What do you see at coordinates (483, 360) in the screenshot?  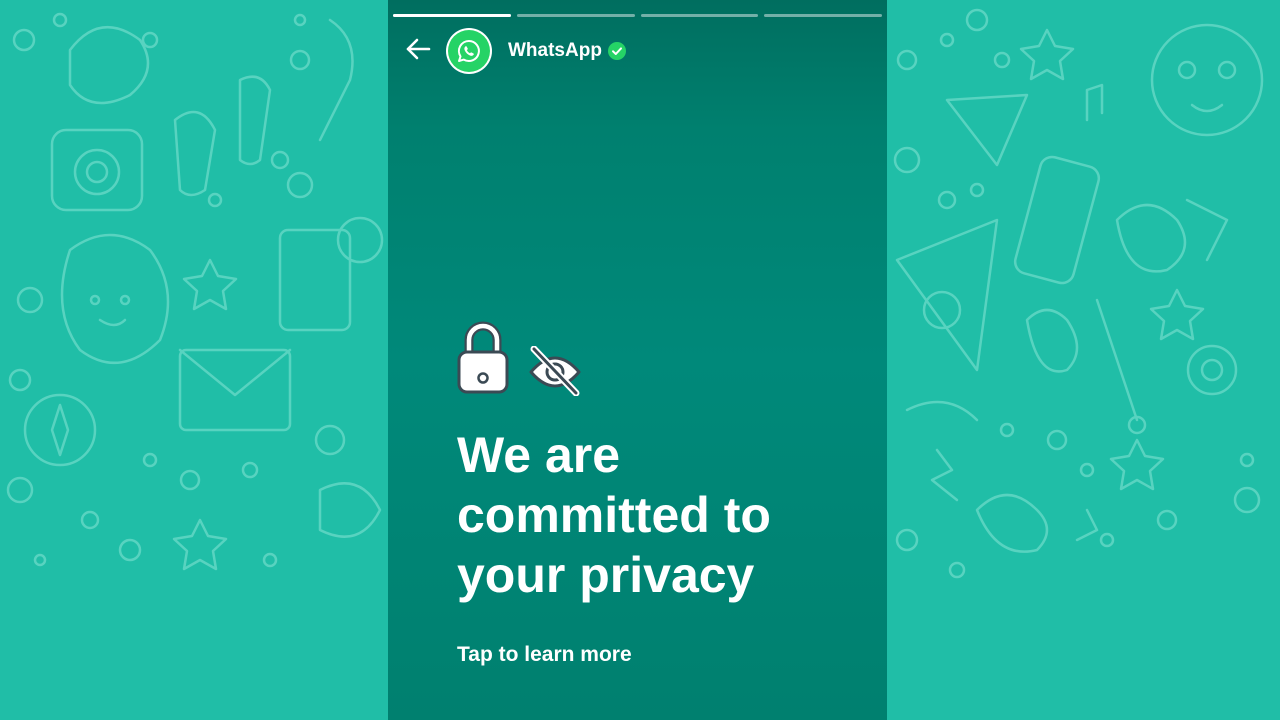 I see `padlock-icon` at bounding box center [483, 360].